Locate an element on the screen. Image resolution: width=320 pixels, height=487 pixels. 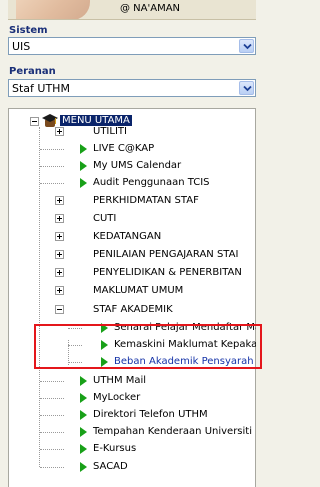
tree-item-label: SACAD is located at coordinates (110, 466).